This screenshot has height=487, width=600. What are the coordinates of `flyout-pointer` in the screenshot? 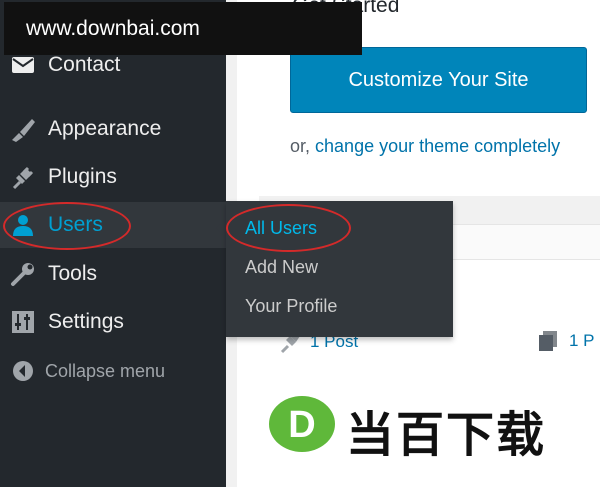 It's located at (221, 228).